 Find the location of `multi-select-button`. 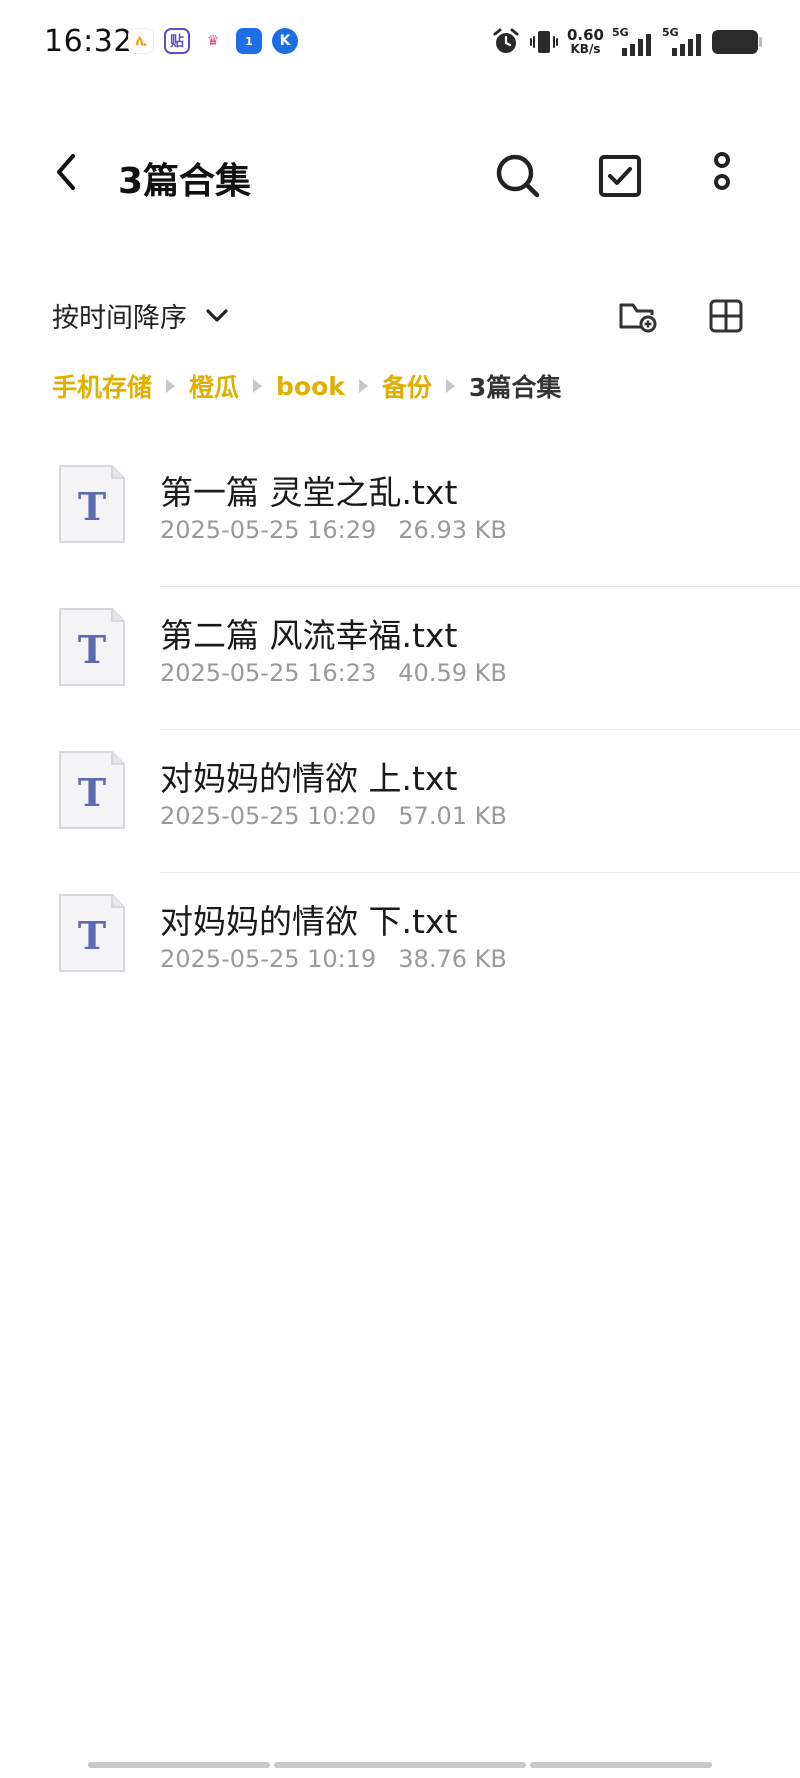

multi-select-button is located at coordinates (620, 176).